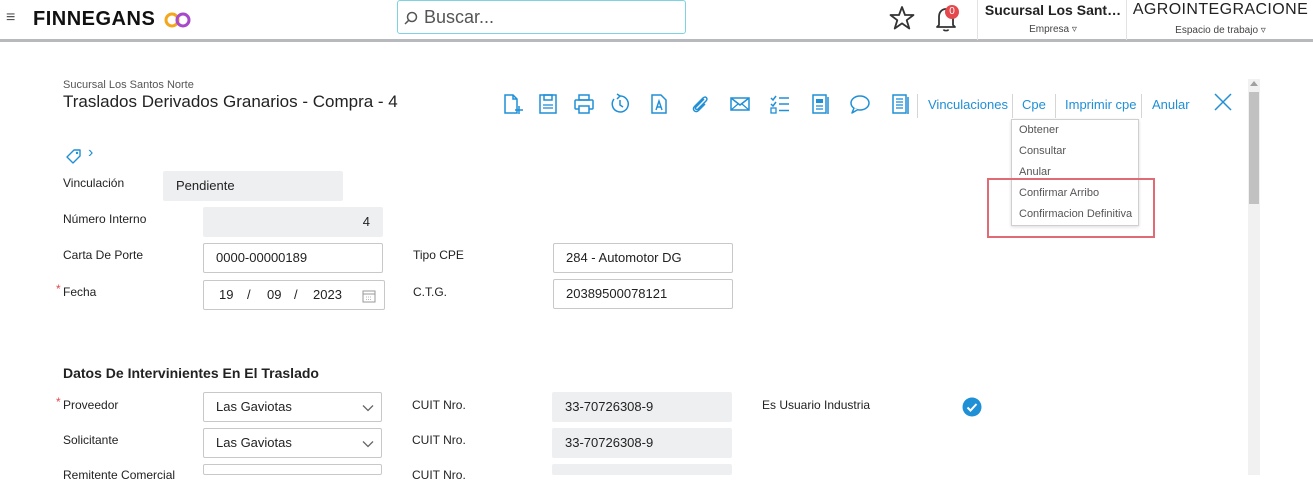 This screenshot has width=1313, height=482. I want to click on logo: FINNEGANS, so click(112, 19).